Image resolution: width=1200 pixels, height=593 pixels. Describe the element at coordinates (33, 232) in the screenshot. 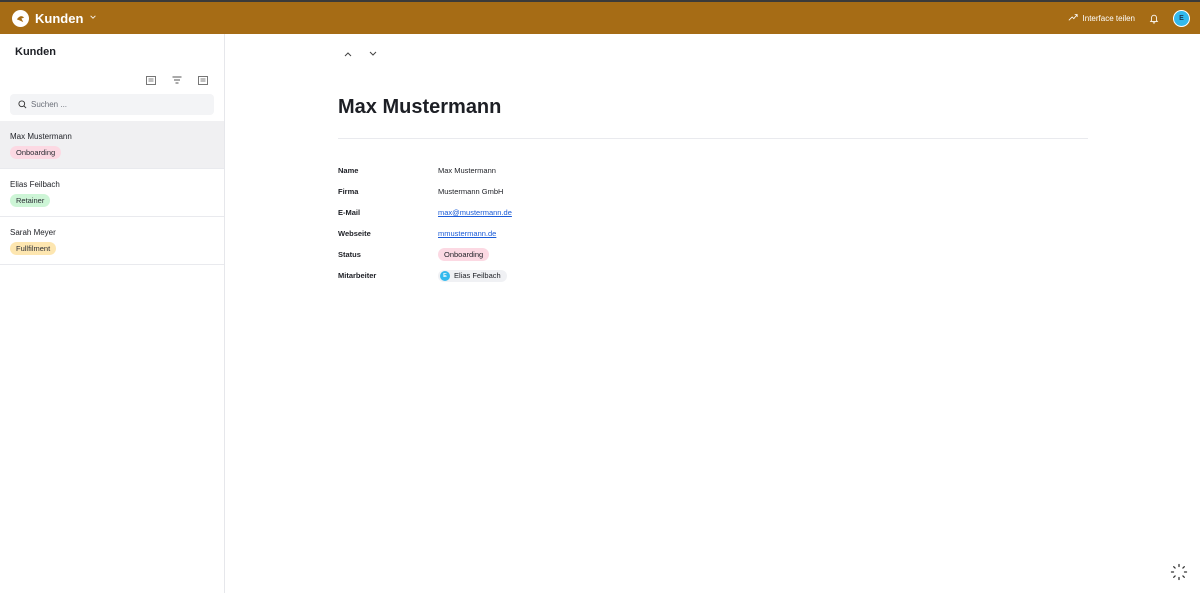

I see `list-item-name: Sarah Meyer` at that location.